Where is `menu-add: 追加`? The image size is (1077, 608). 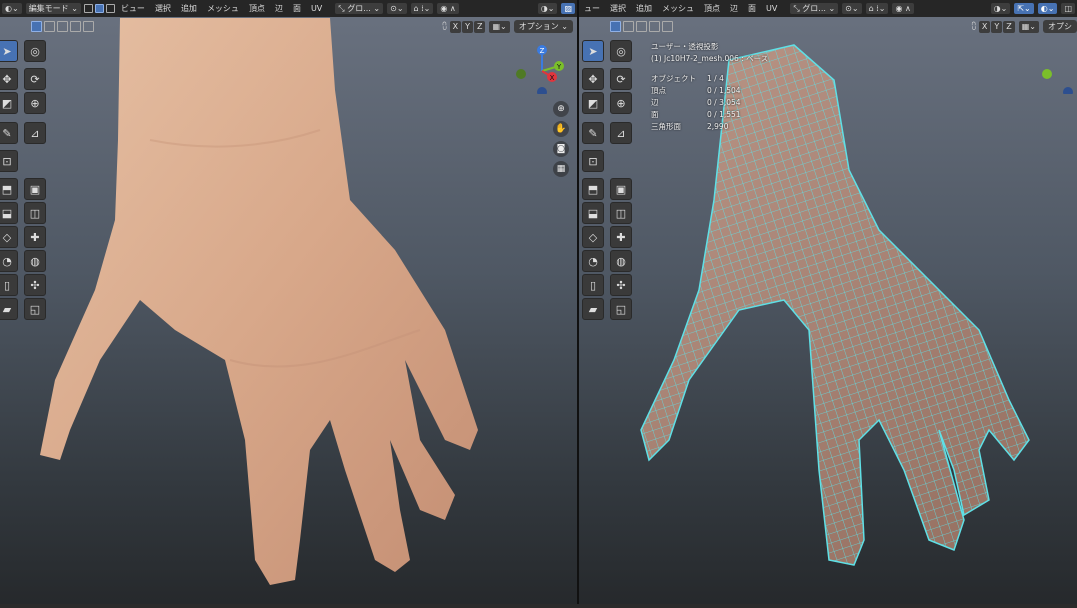 menu-add: 追加 is located at coordinates (189, 8).